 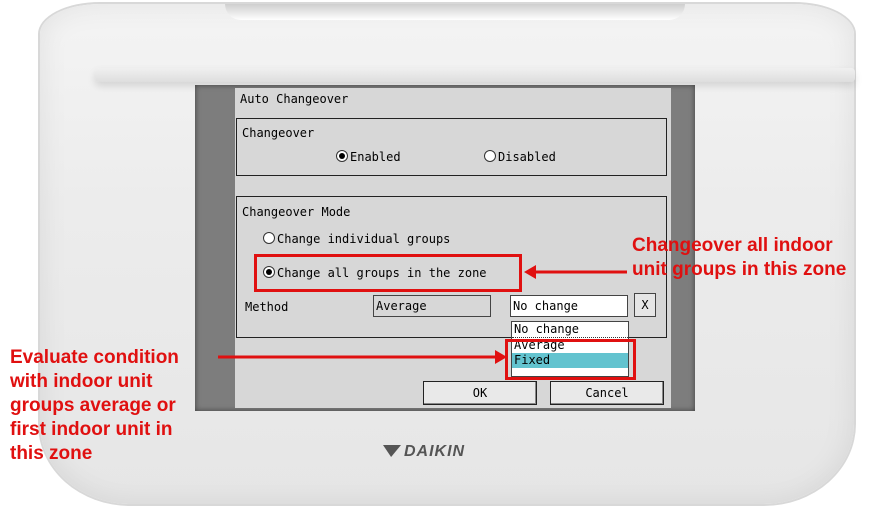 What do you see at coordinates (501, 357) in the screenshot?
I see `arrow-head-left-icon` at bounding box center [501, 357].